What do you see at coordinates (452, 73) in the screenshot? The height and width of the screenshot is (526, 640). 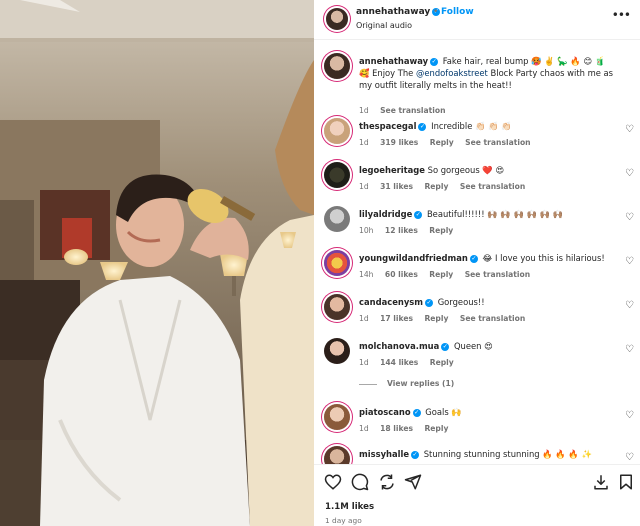 I see `caption-mention: @endofoakstreet` at bounding box center [452, 73].